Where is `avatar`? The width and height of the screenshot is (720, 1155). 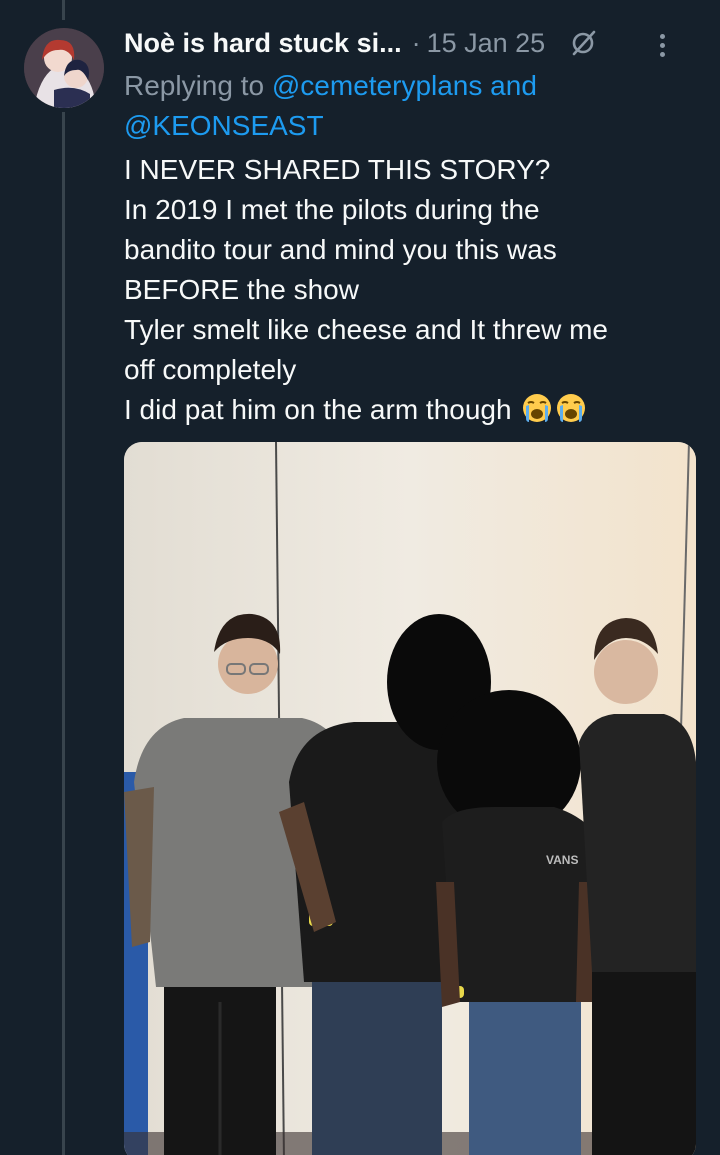 avatar is located at coordinates (64, 68).